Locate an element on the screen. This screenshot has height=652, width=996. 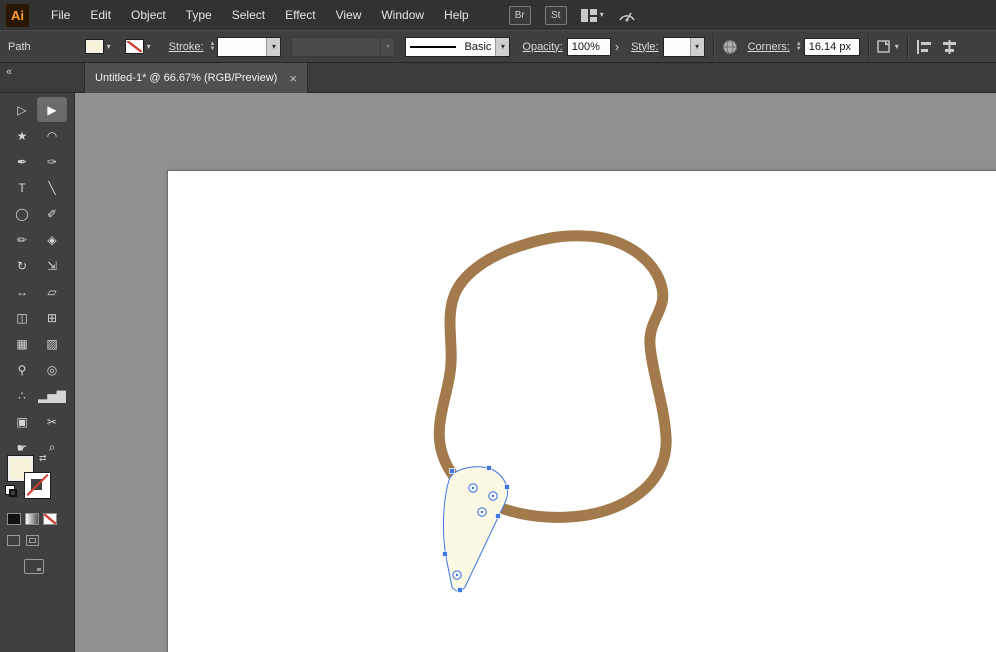
menu-edit: Edit is located at coordinates (100, 15).